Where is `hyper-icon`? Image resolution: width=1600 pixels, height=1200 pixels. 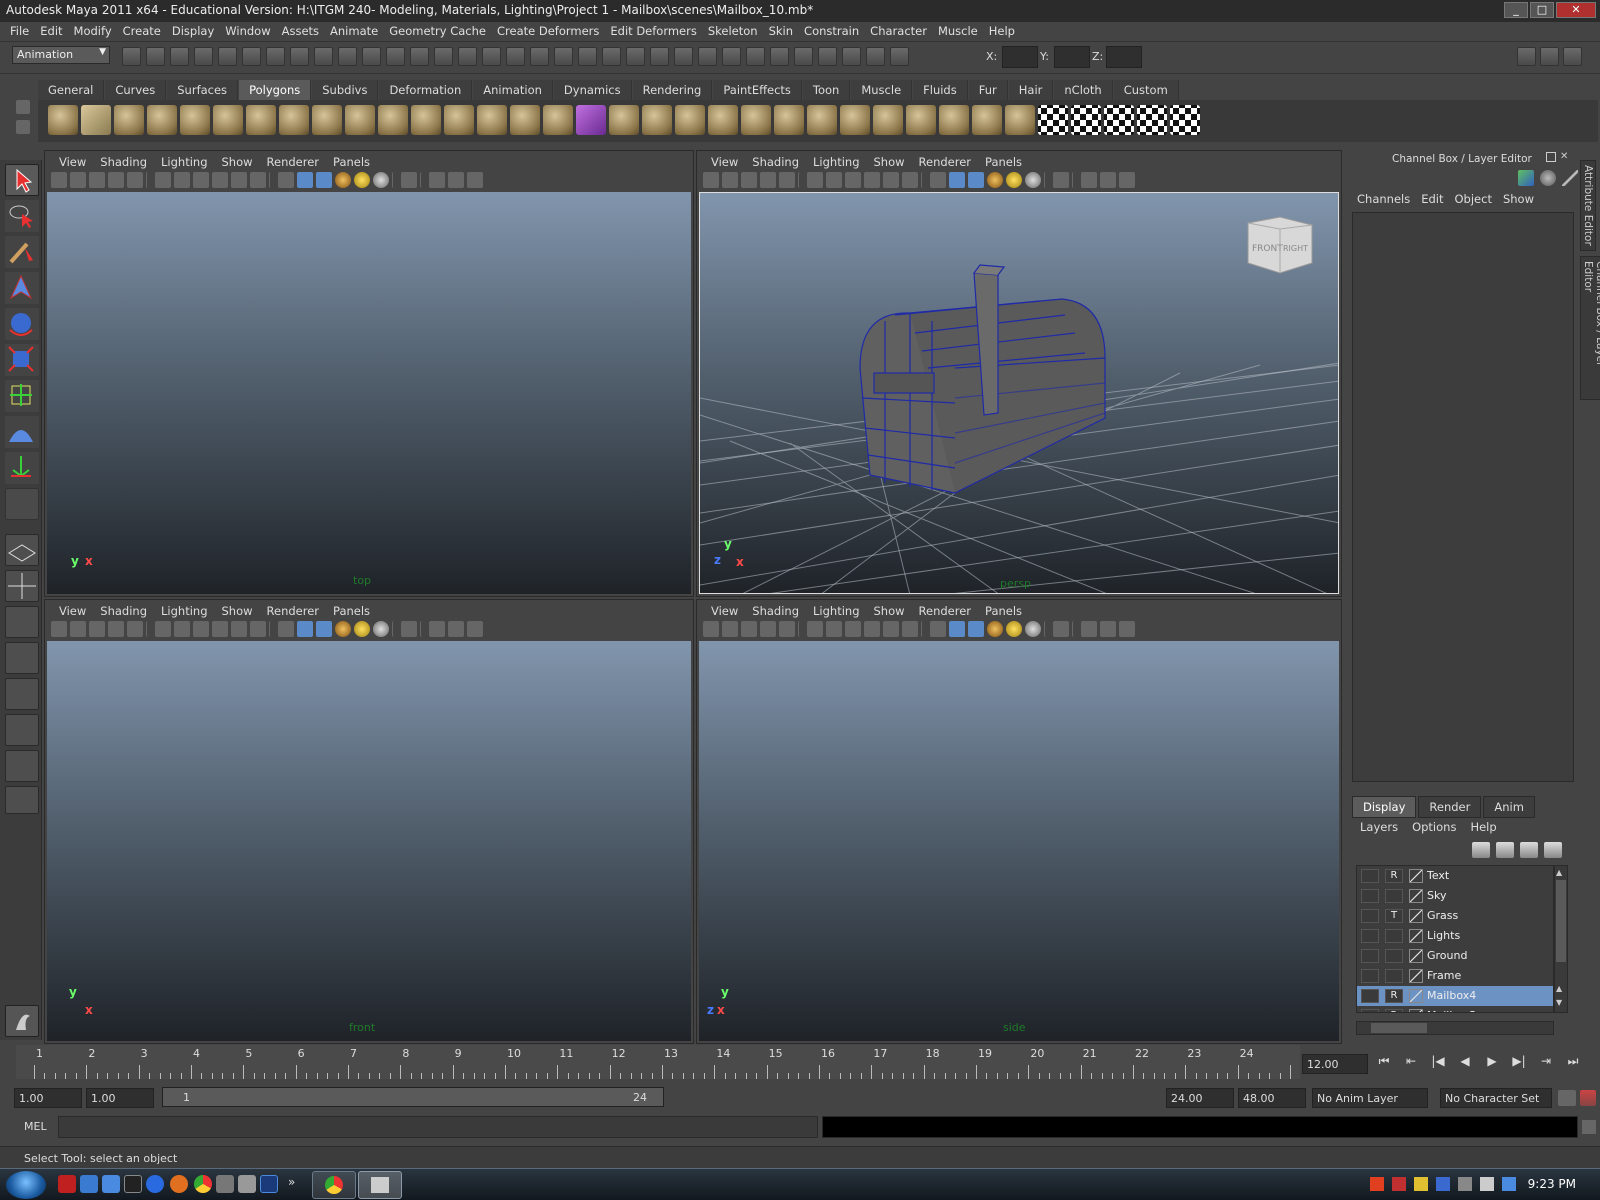
hyper-icon is located at coordinates (1570, 178).